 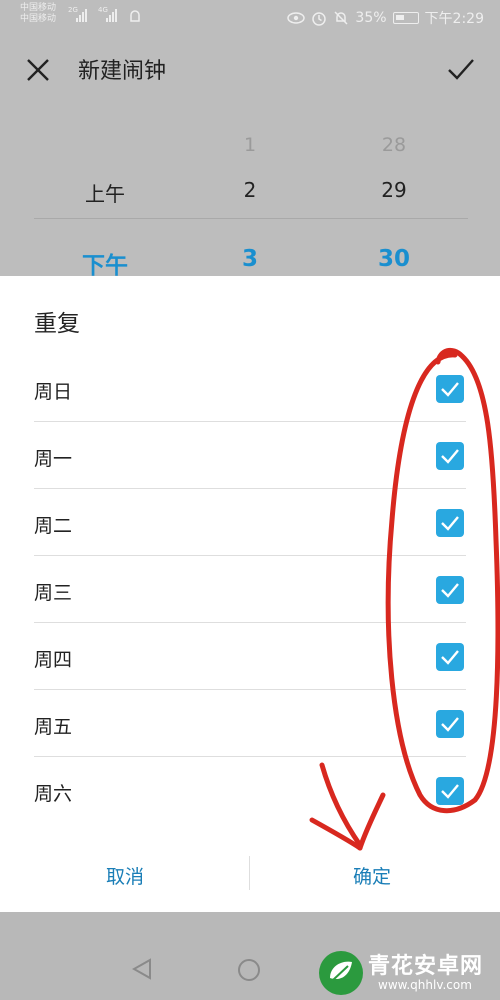 I want to click on dialog-title: 重复, so click(x=57, y=324).